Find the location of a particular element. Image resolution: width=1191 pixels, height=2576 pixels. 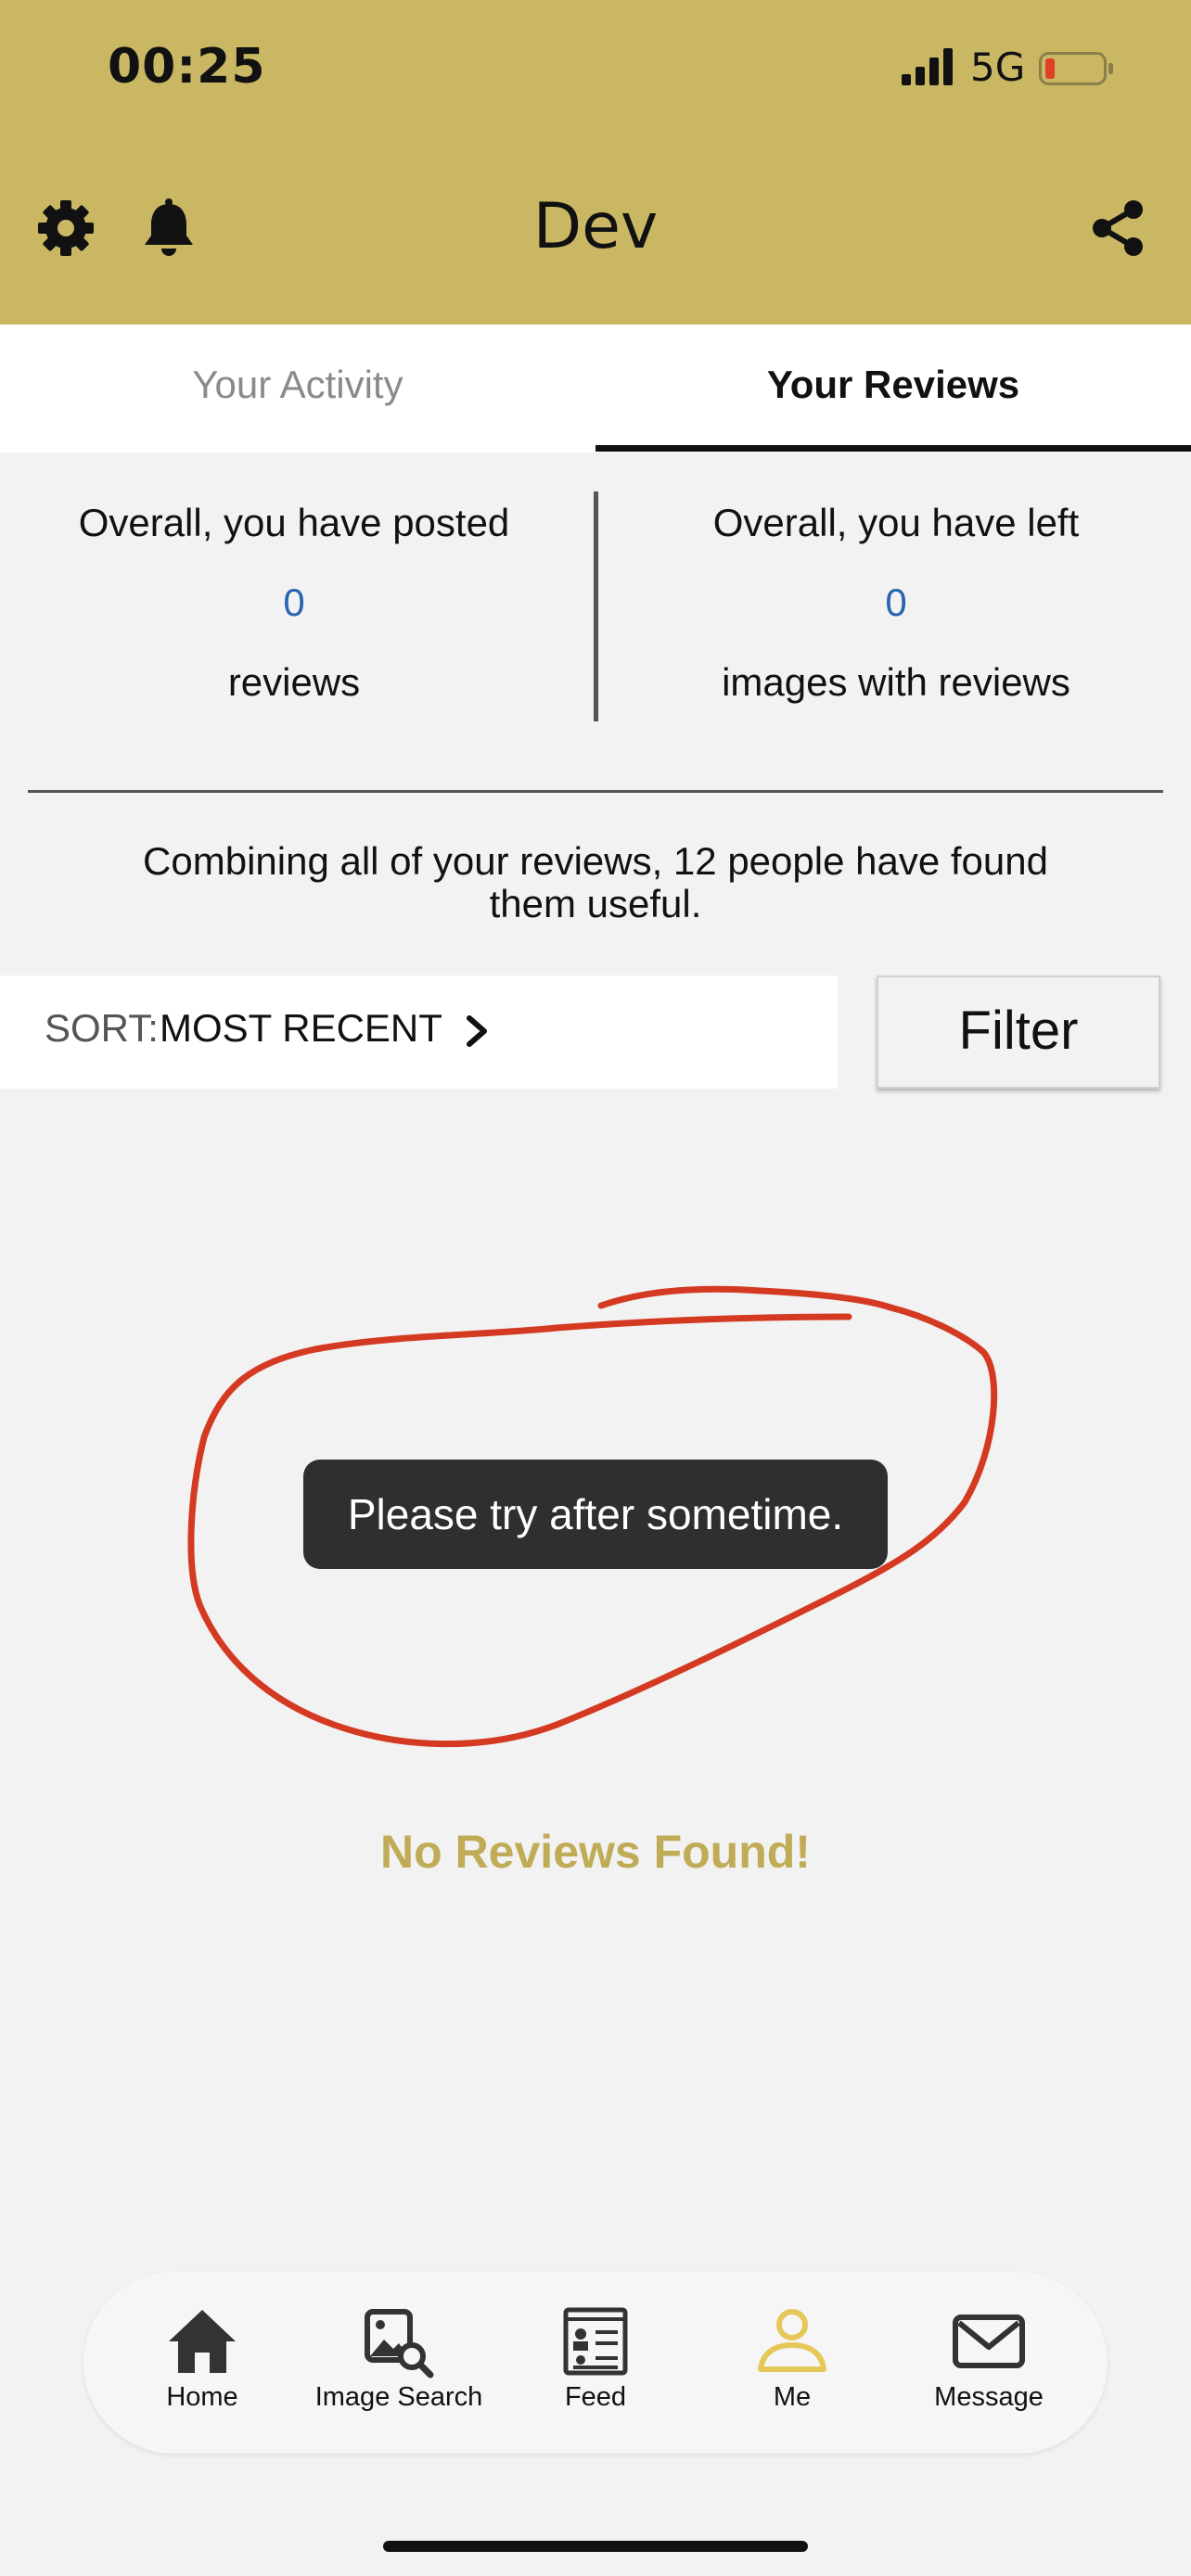

nav-feed: Feed is located at coordinates (595, 2358).